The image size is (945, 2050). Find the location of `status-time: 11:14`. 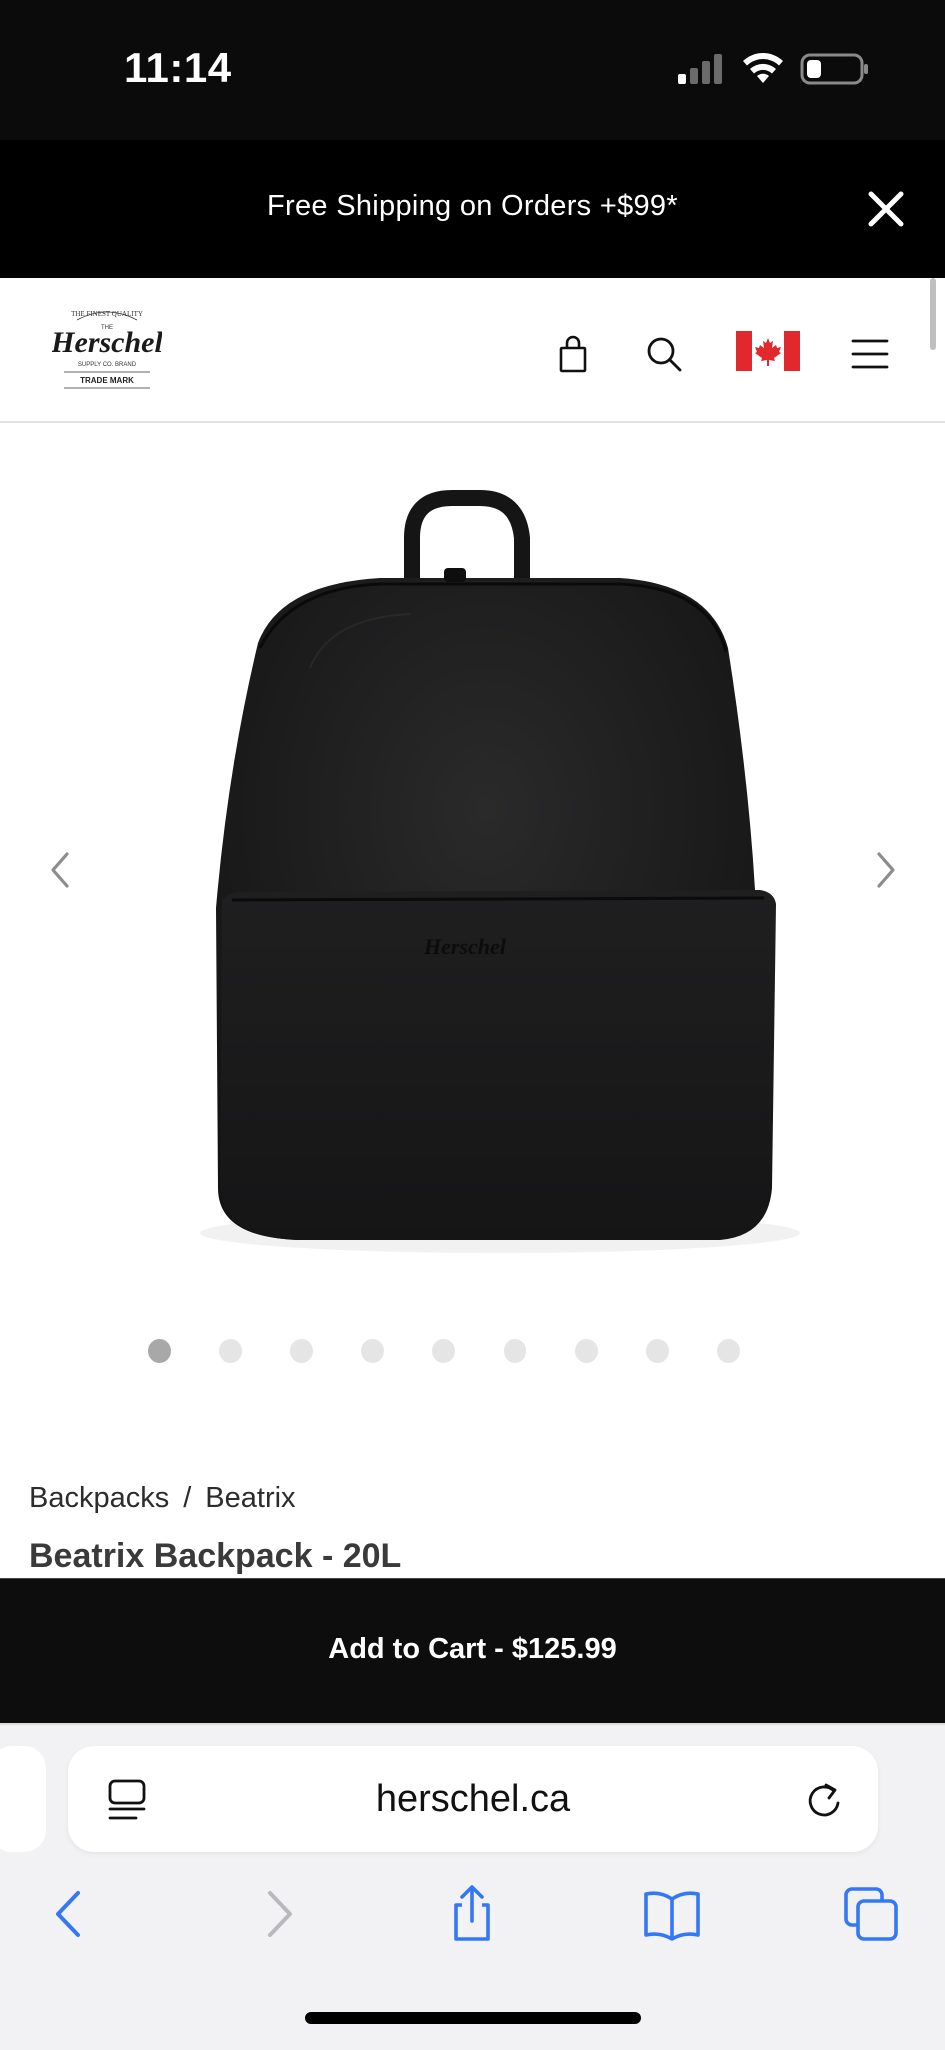

status-time: 11:14 is located at coordinates (178, 67).